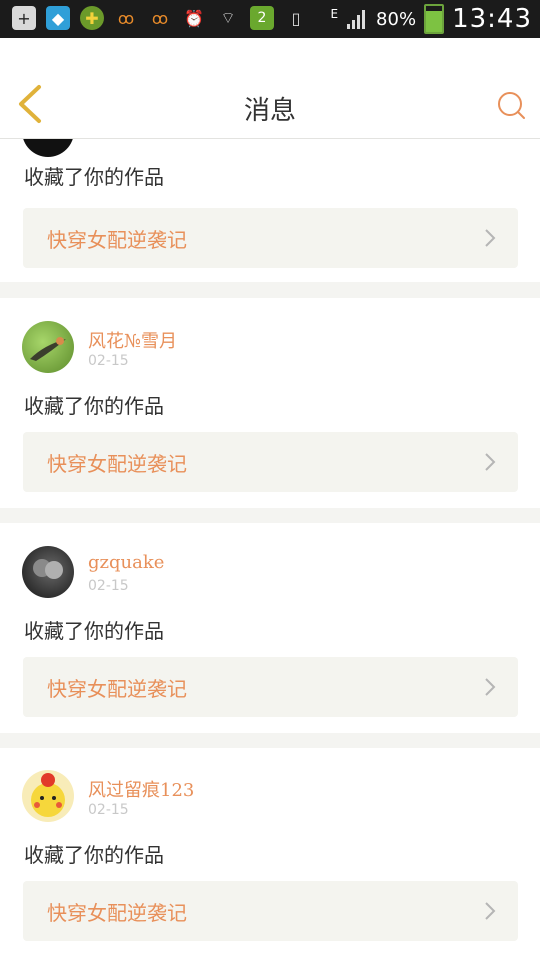  Describe the element at coordinates (434, 21) in the screenshot. I see `battery-level` at that location.